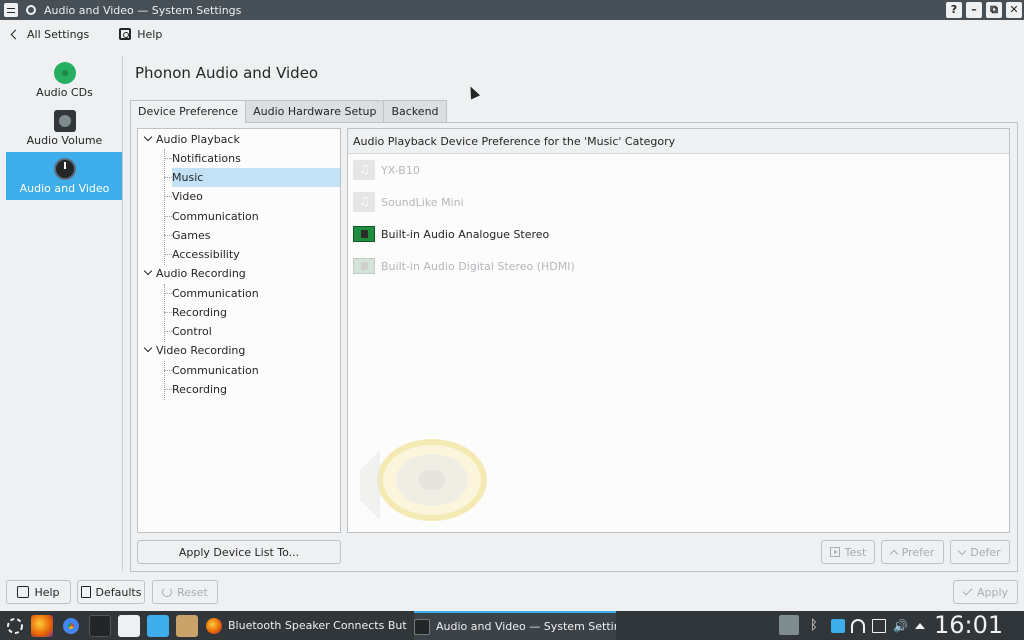 The width and height of the screenshot is (1024, 640). Describe the element at coordinates (140, 34) in the screenshot. I see `help-button: Help` at that location.